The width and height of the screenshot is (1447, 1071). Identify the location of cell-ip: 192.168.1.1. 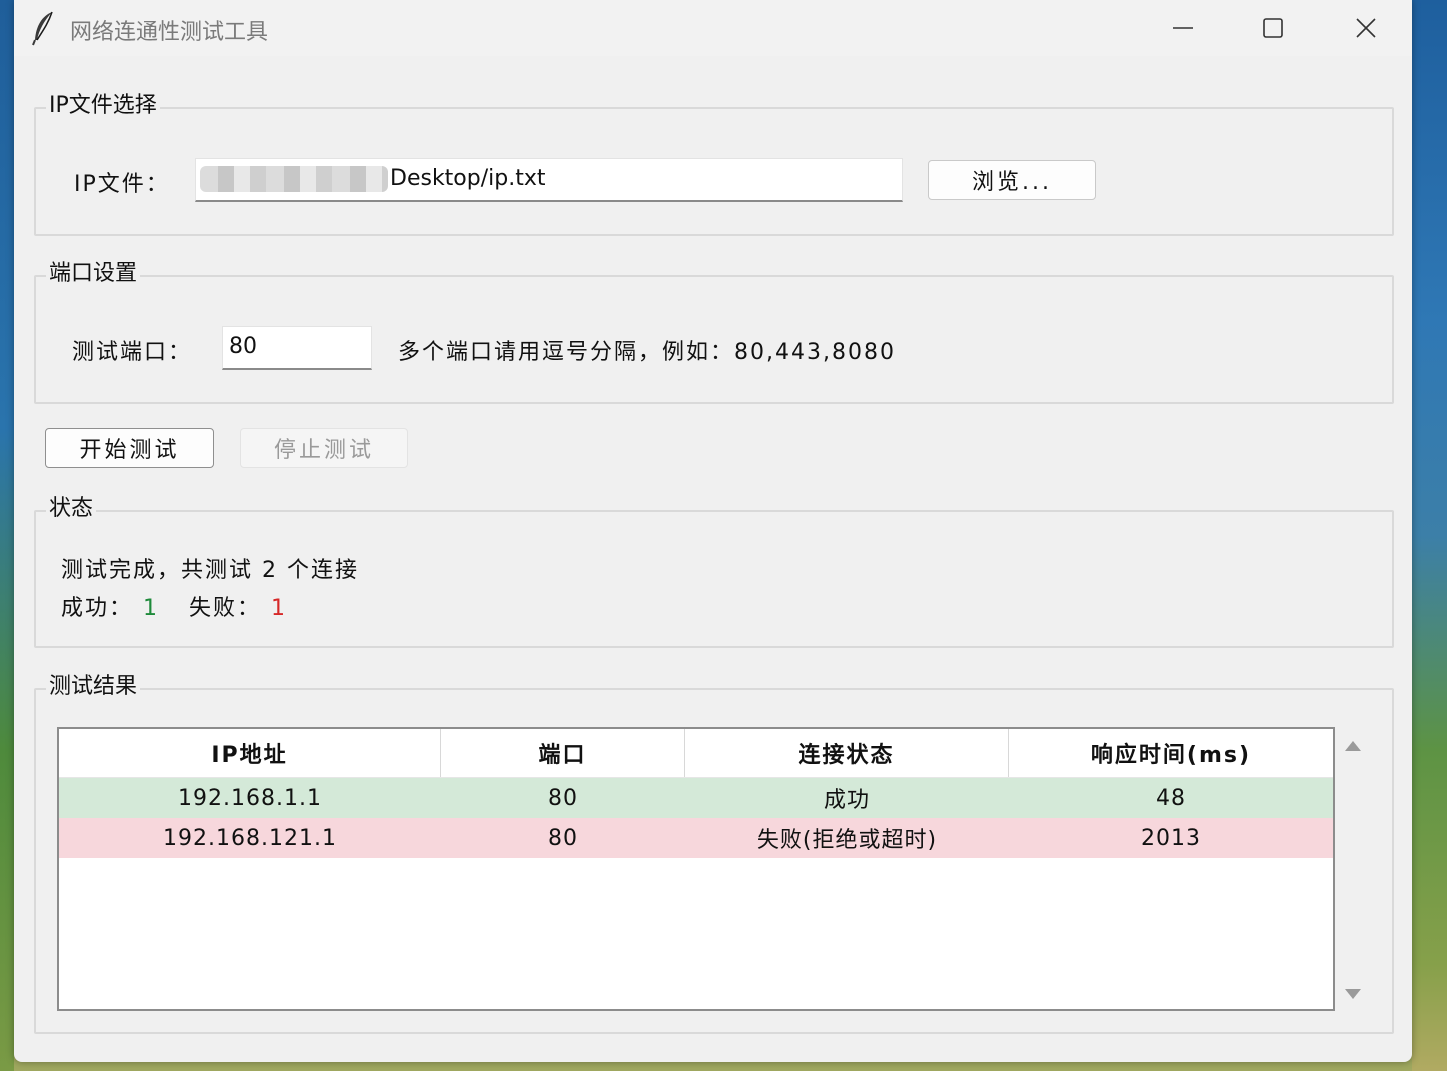
(250, 798).